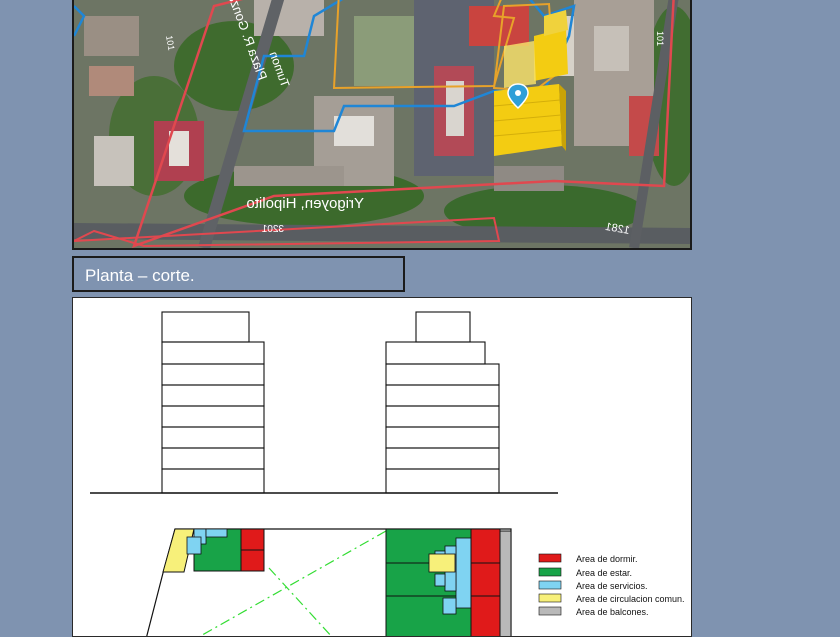 The width and height of the screenshot is (840, 637). I want to click on legend-item: Area de dormir., so click(588, 558).